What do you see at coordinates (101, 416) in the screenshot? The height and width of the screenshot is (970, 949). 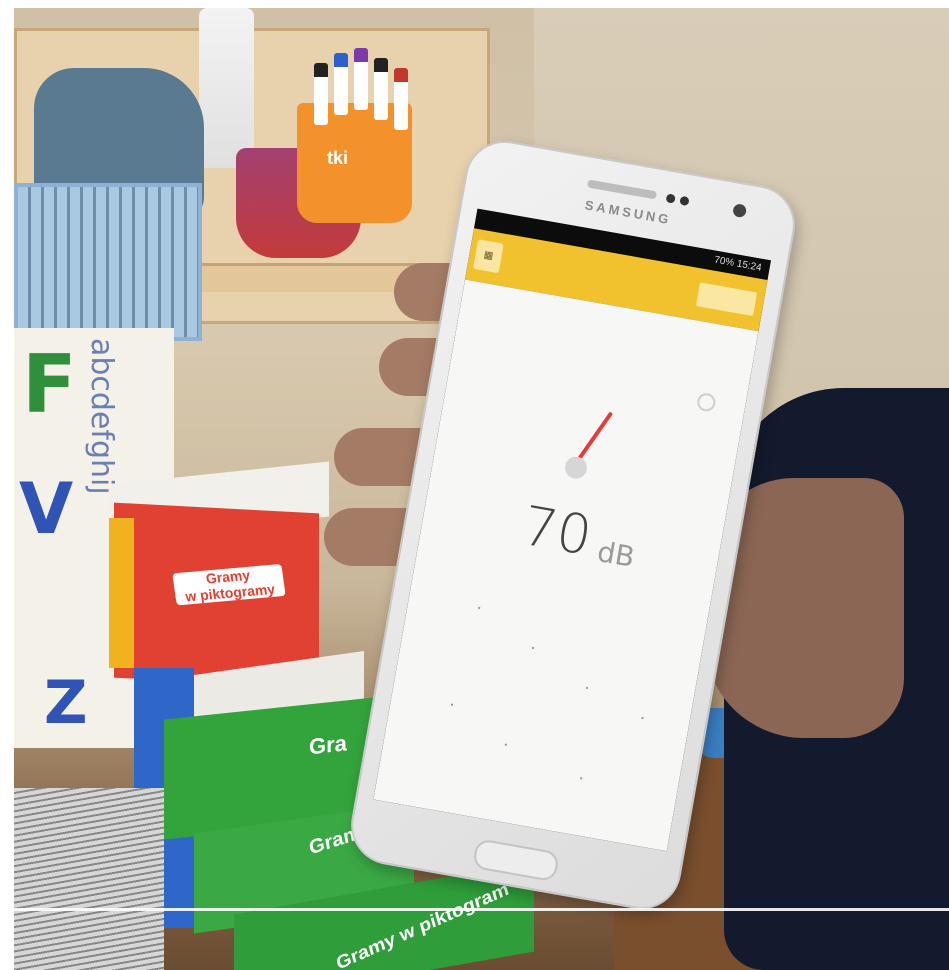 I see `alphabet-strip: abcdefghij` at bounding box center [101, 416].